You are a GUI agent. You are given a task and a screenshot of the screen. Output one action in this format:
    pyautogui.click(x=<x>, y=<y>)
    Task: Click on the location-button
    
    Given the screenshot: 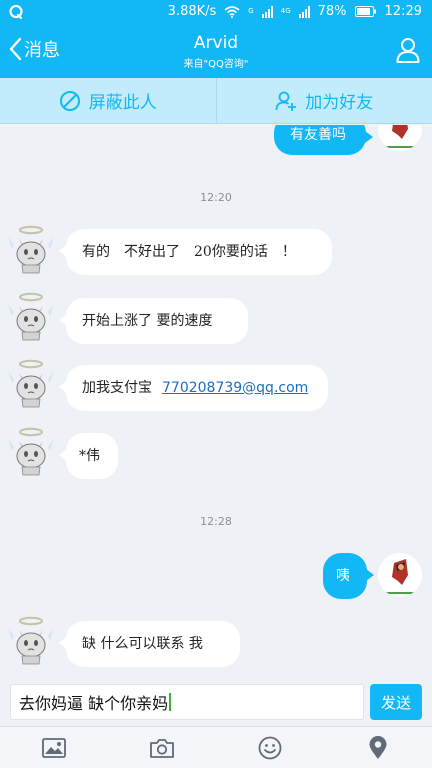 What is the action you would take?
    pyautogui.click(x=378, y=747)
    